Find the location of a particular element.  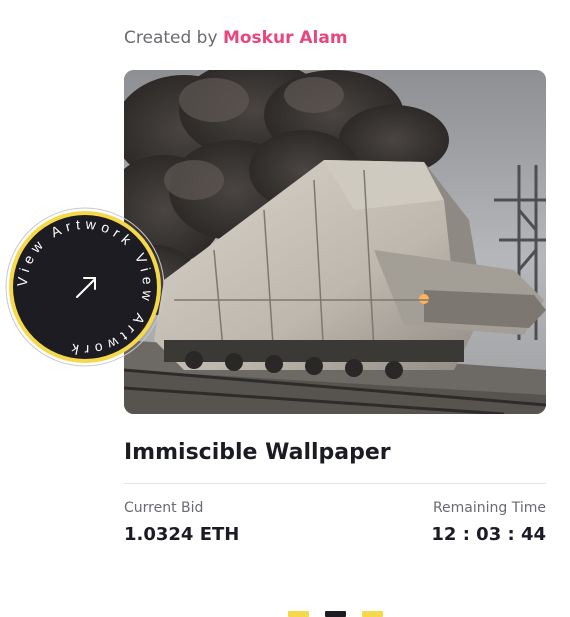

creator-line: Created by Moskur Alam is located at coordinates (236, 38).